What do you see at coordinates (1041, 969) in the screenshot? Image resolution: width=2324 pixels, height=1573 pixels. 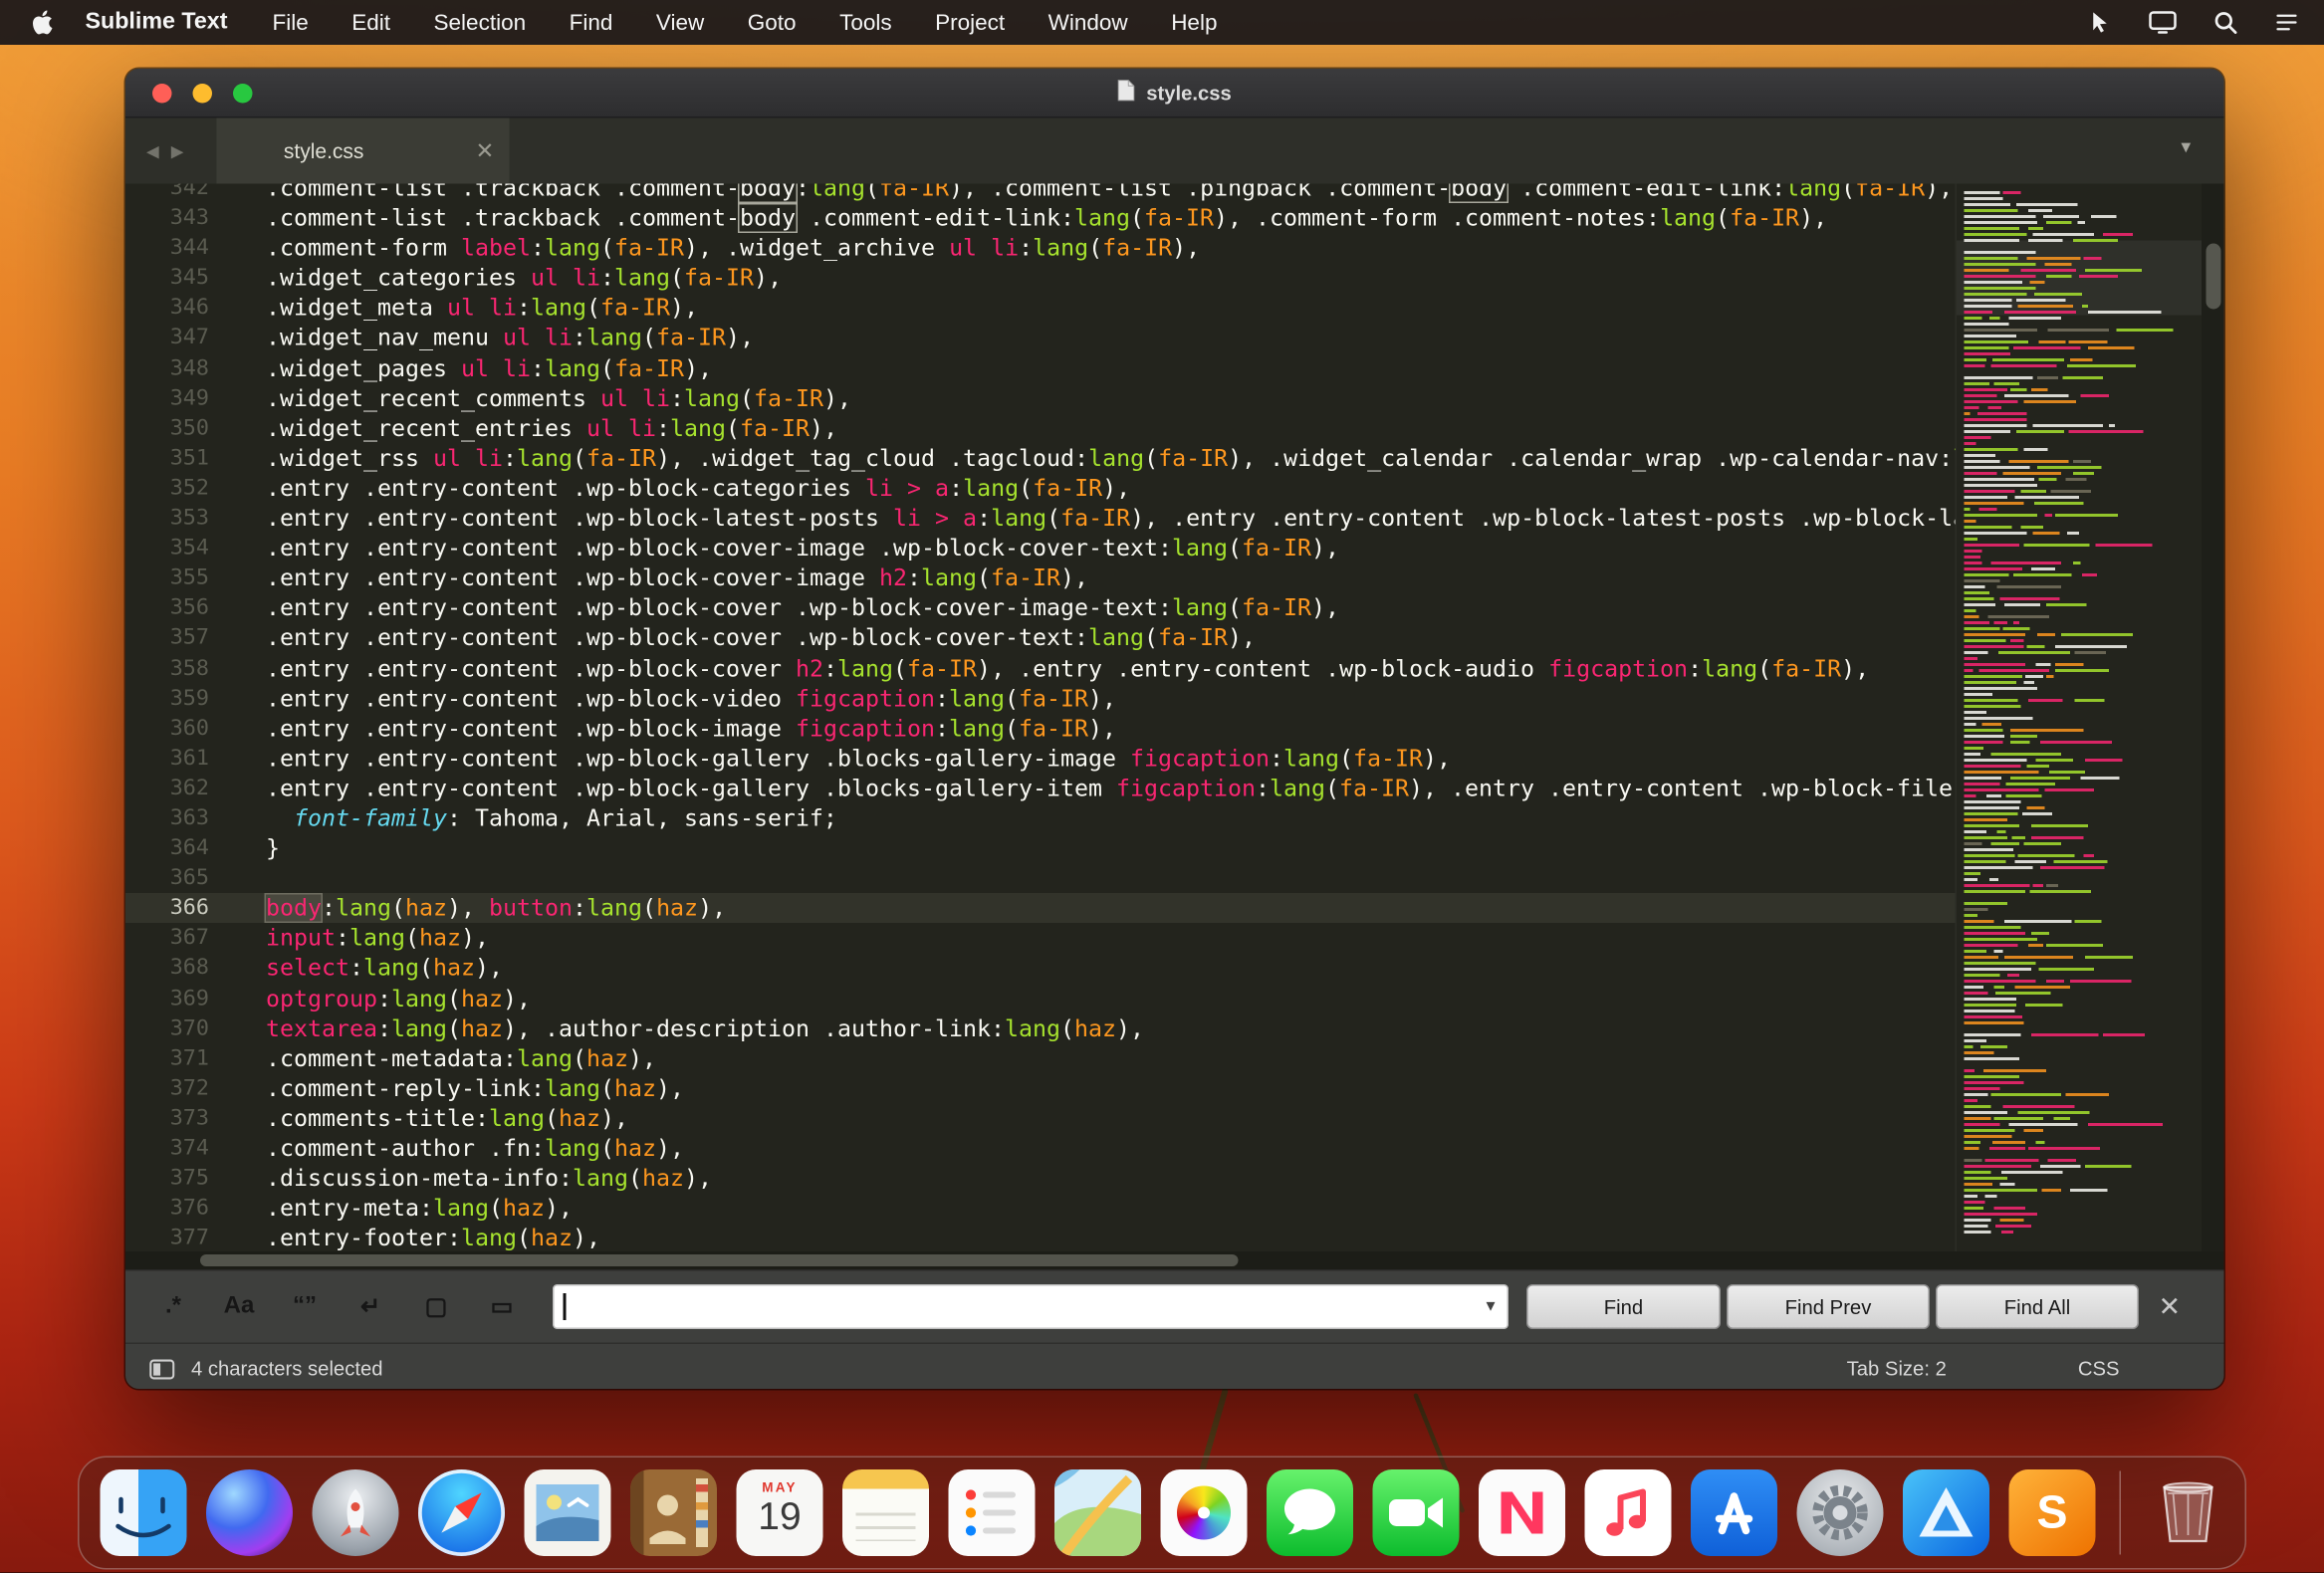 I see `code-line-368: 368 select:lang(haz),` at bounding box center [1041, 969].